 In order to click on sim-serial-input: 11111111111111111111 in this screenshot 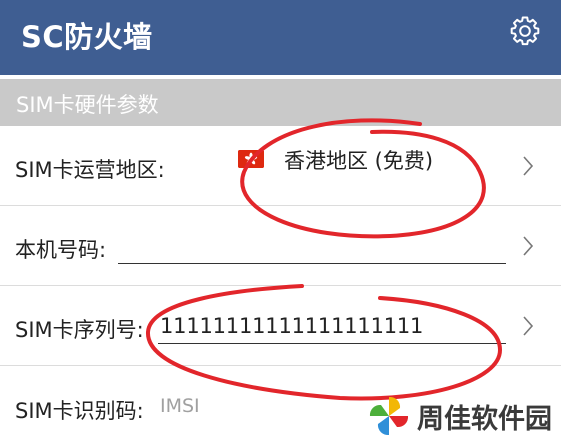, I will do `click(291, 326)`.